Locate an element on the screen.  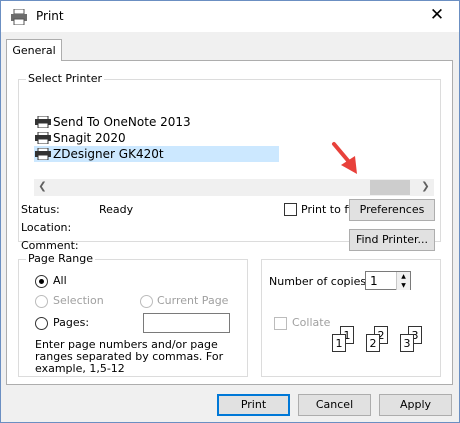
collate-checkbox is located at coordinates (280, 323).